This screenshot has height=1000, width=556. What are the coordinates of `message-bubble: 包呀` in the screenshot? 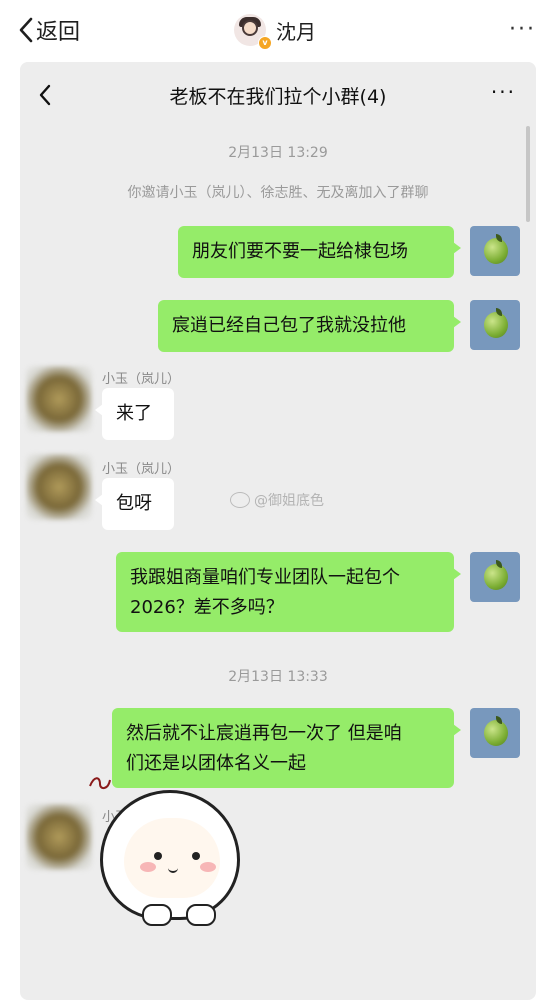 It's located at (134, 504).